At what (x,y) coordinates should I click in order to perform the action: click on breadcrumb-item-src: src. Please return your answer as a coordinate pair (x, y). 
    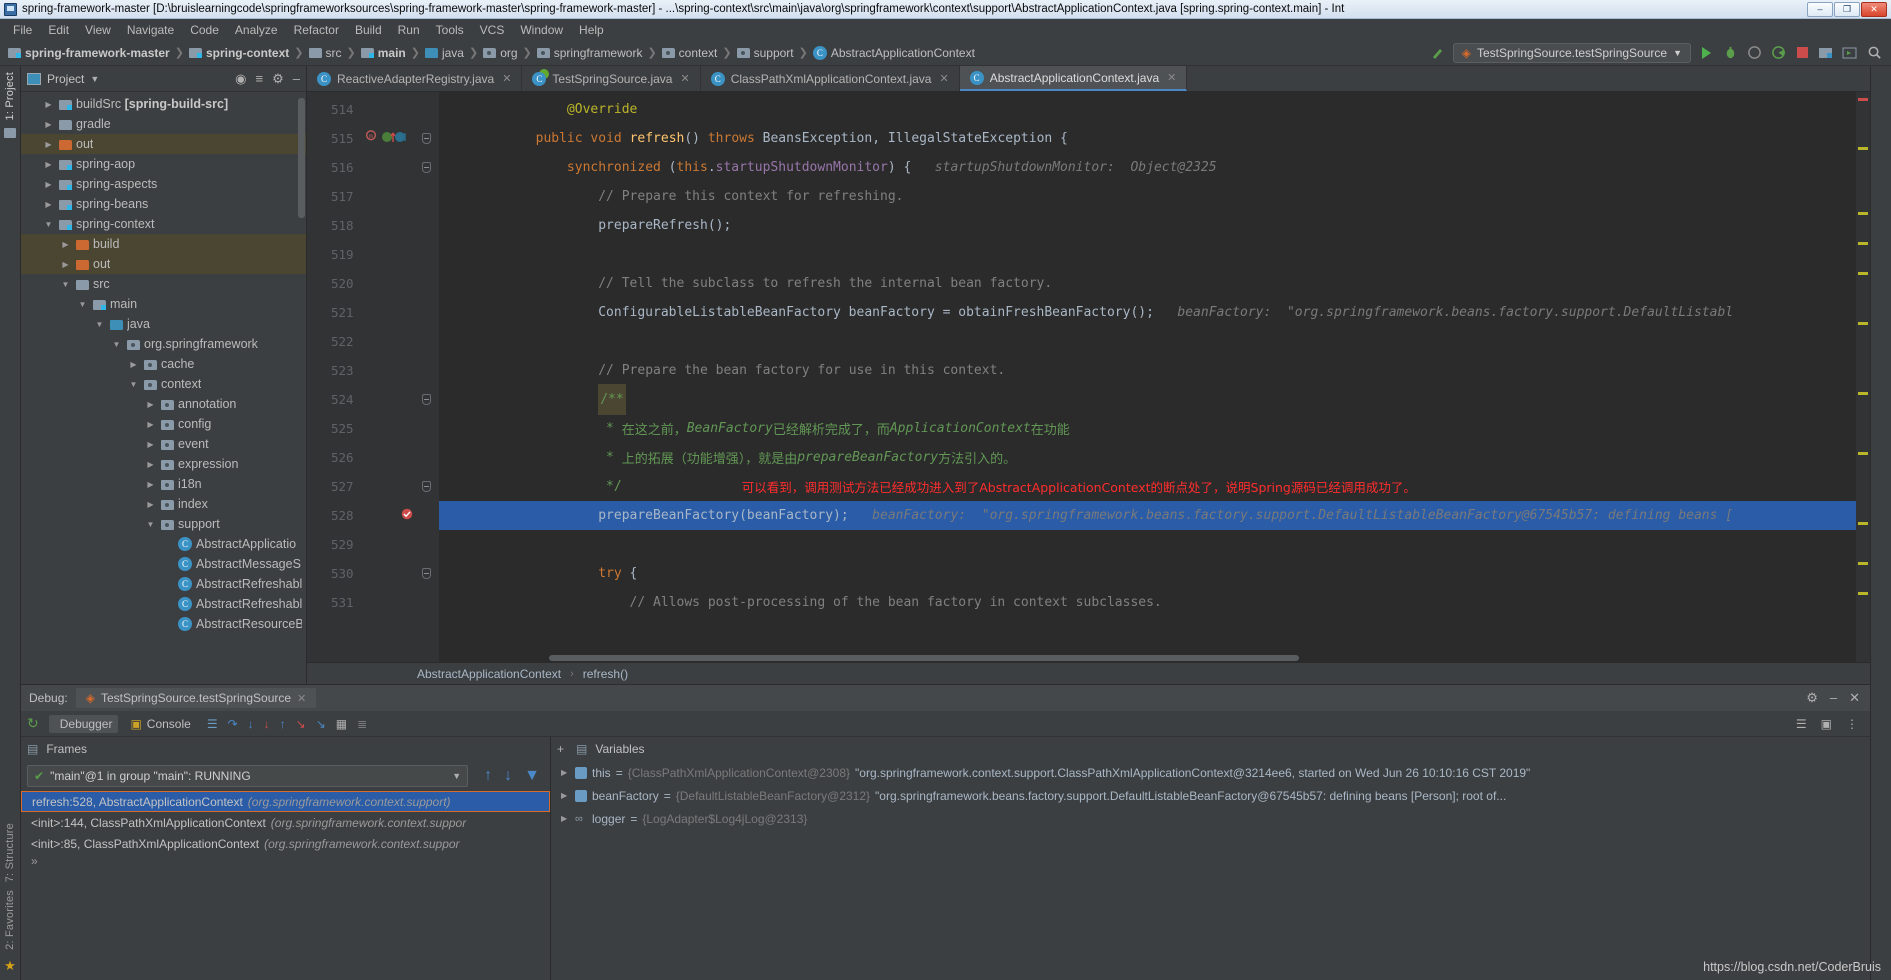
    Looking at the image, I should click on (325, 53).